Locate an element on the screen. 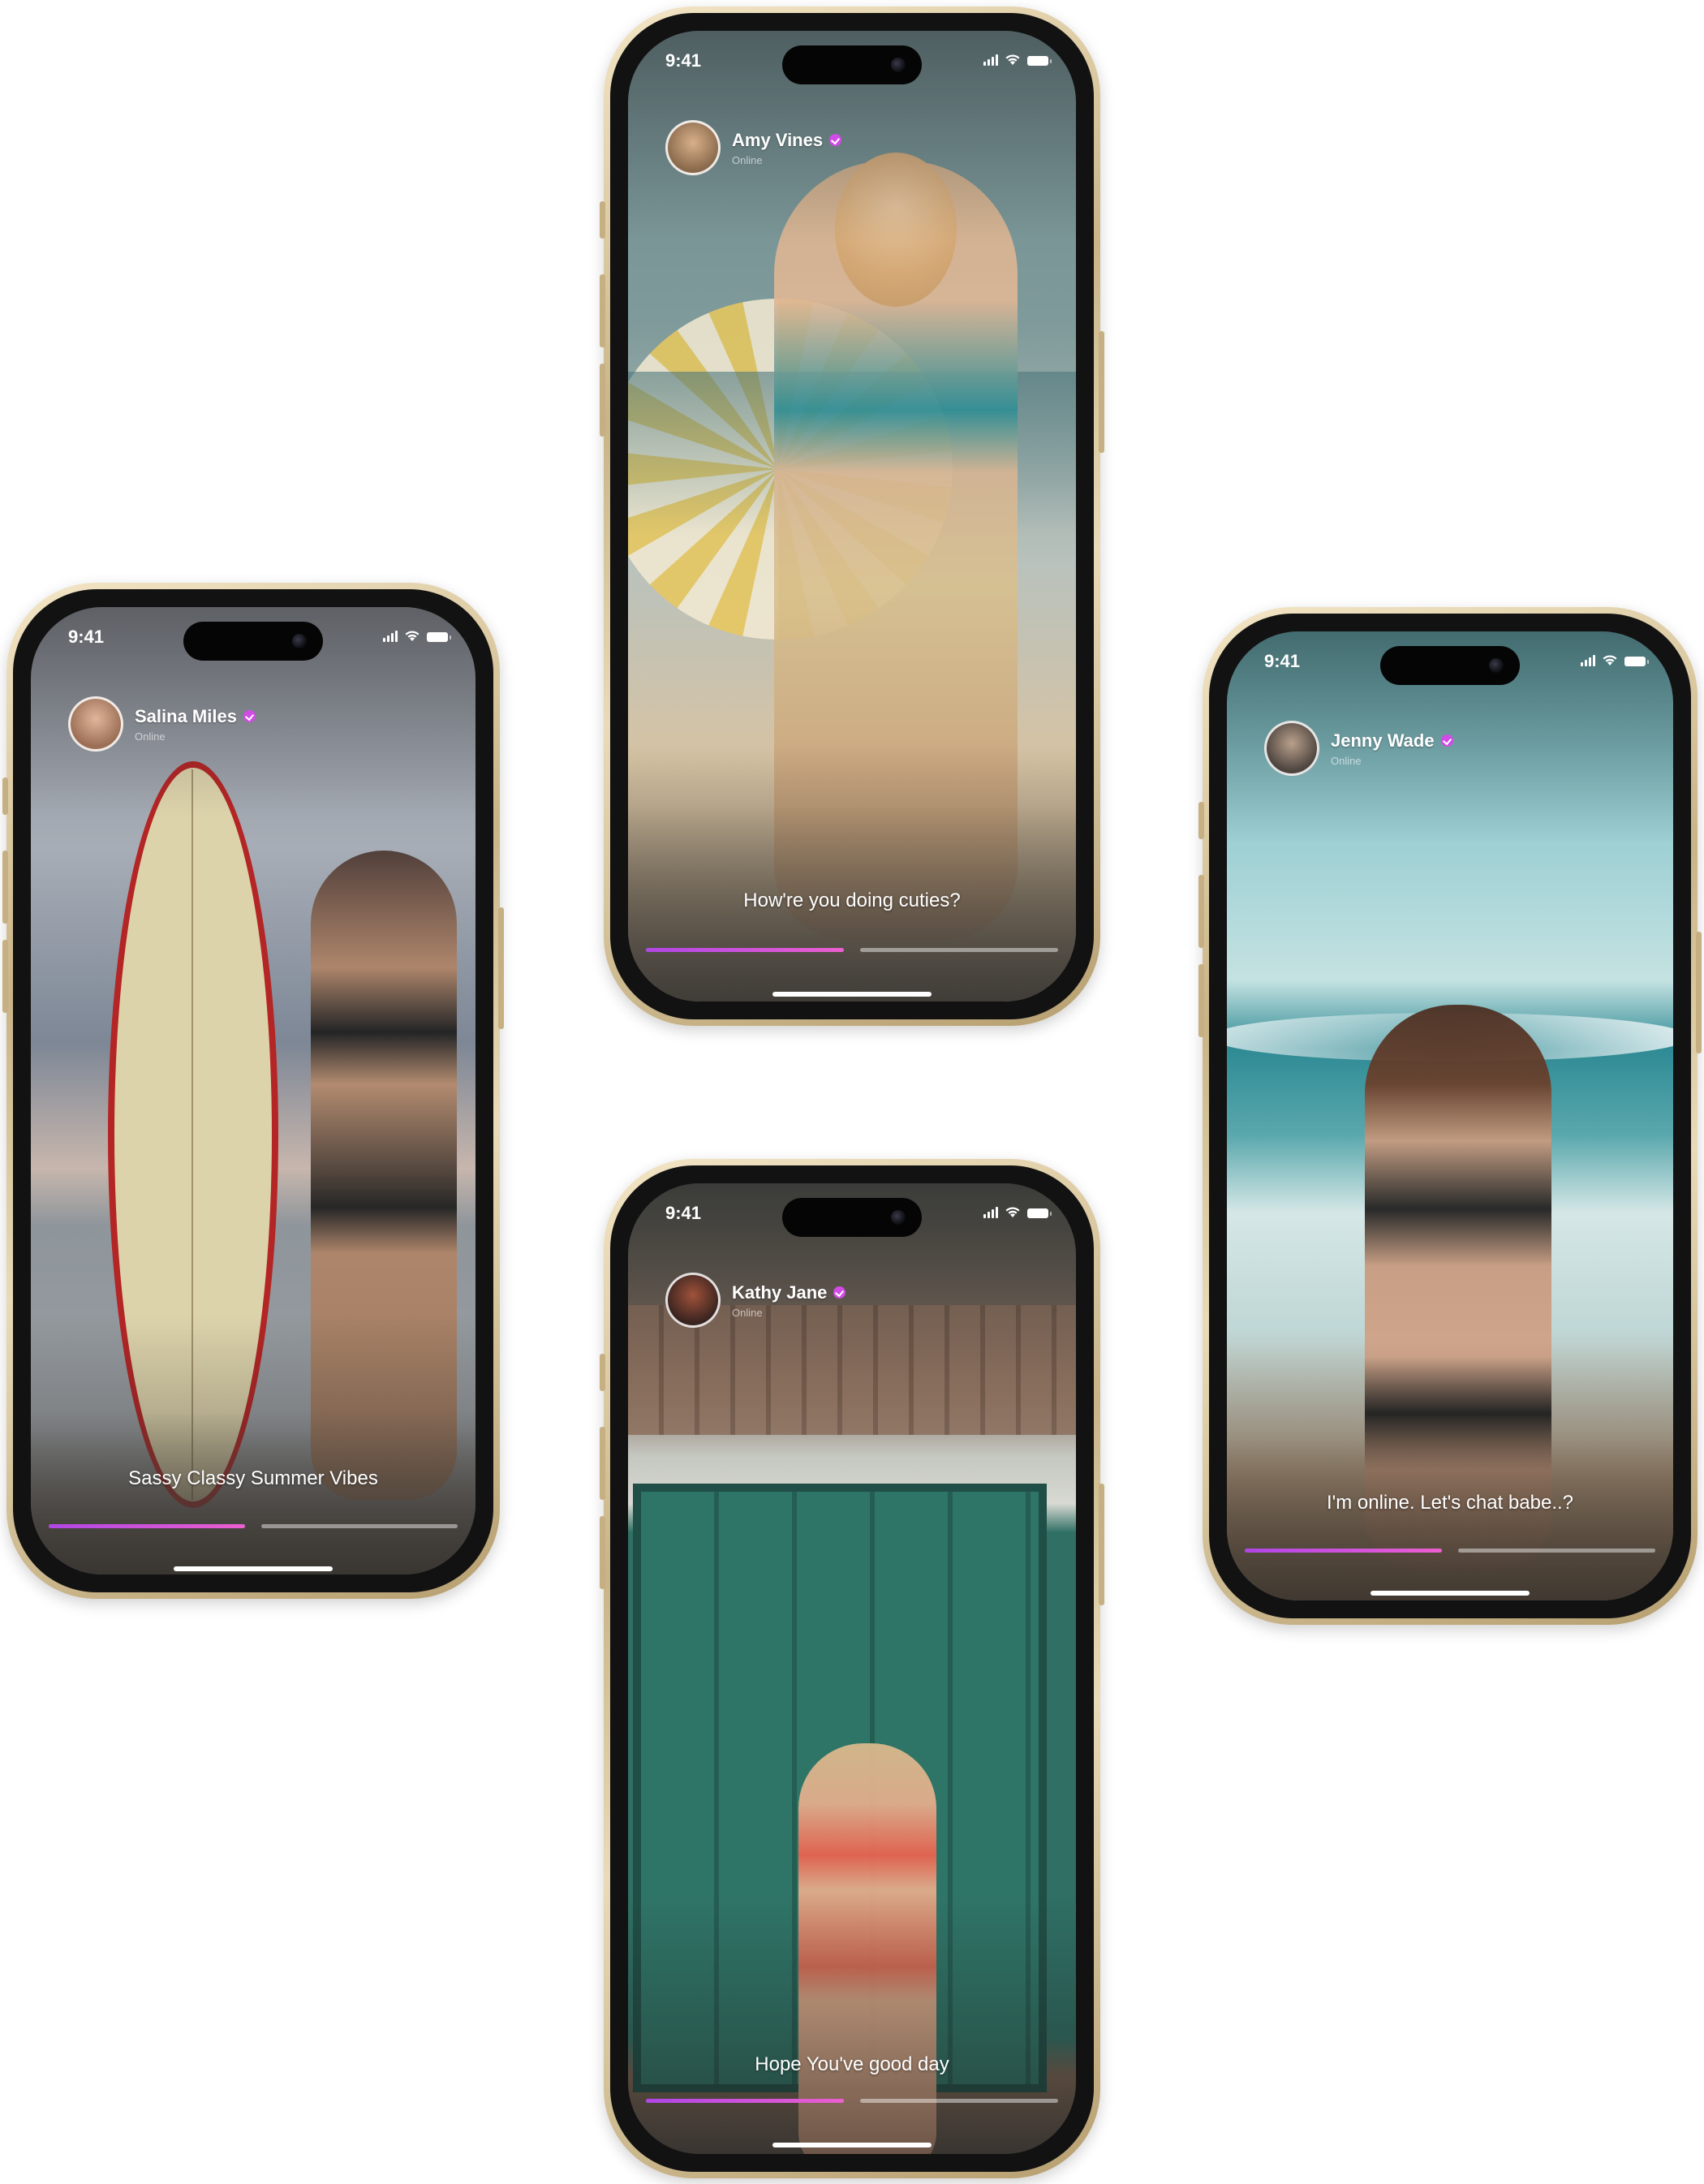  profile-text: Salina Miles Online is located at coordinates (195, 724).